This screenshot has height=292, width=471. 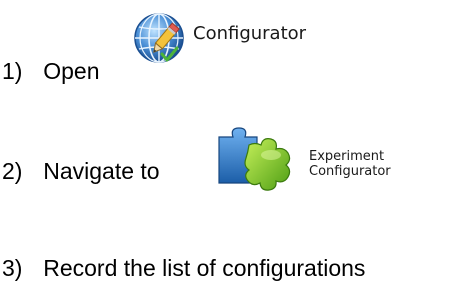 What do you see at coordinates (101, 171) in the screenshot?
I see `step-2-text: Navigate to` at bounding box center [101, 171].